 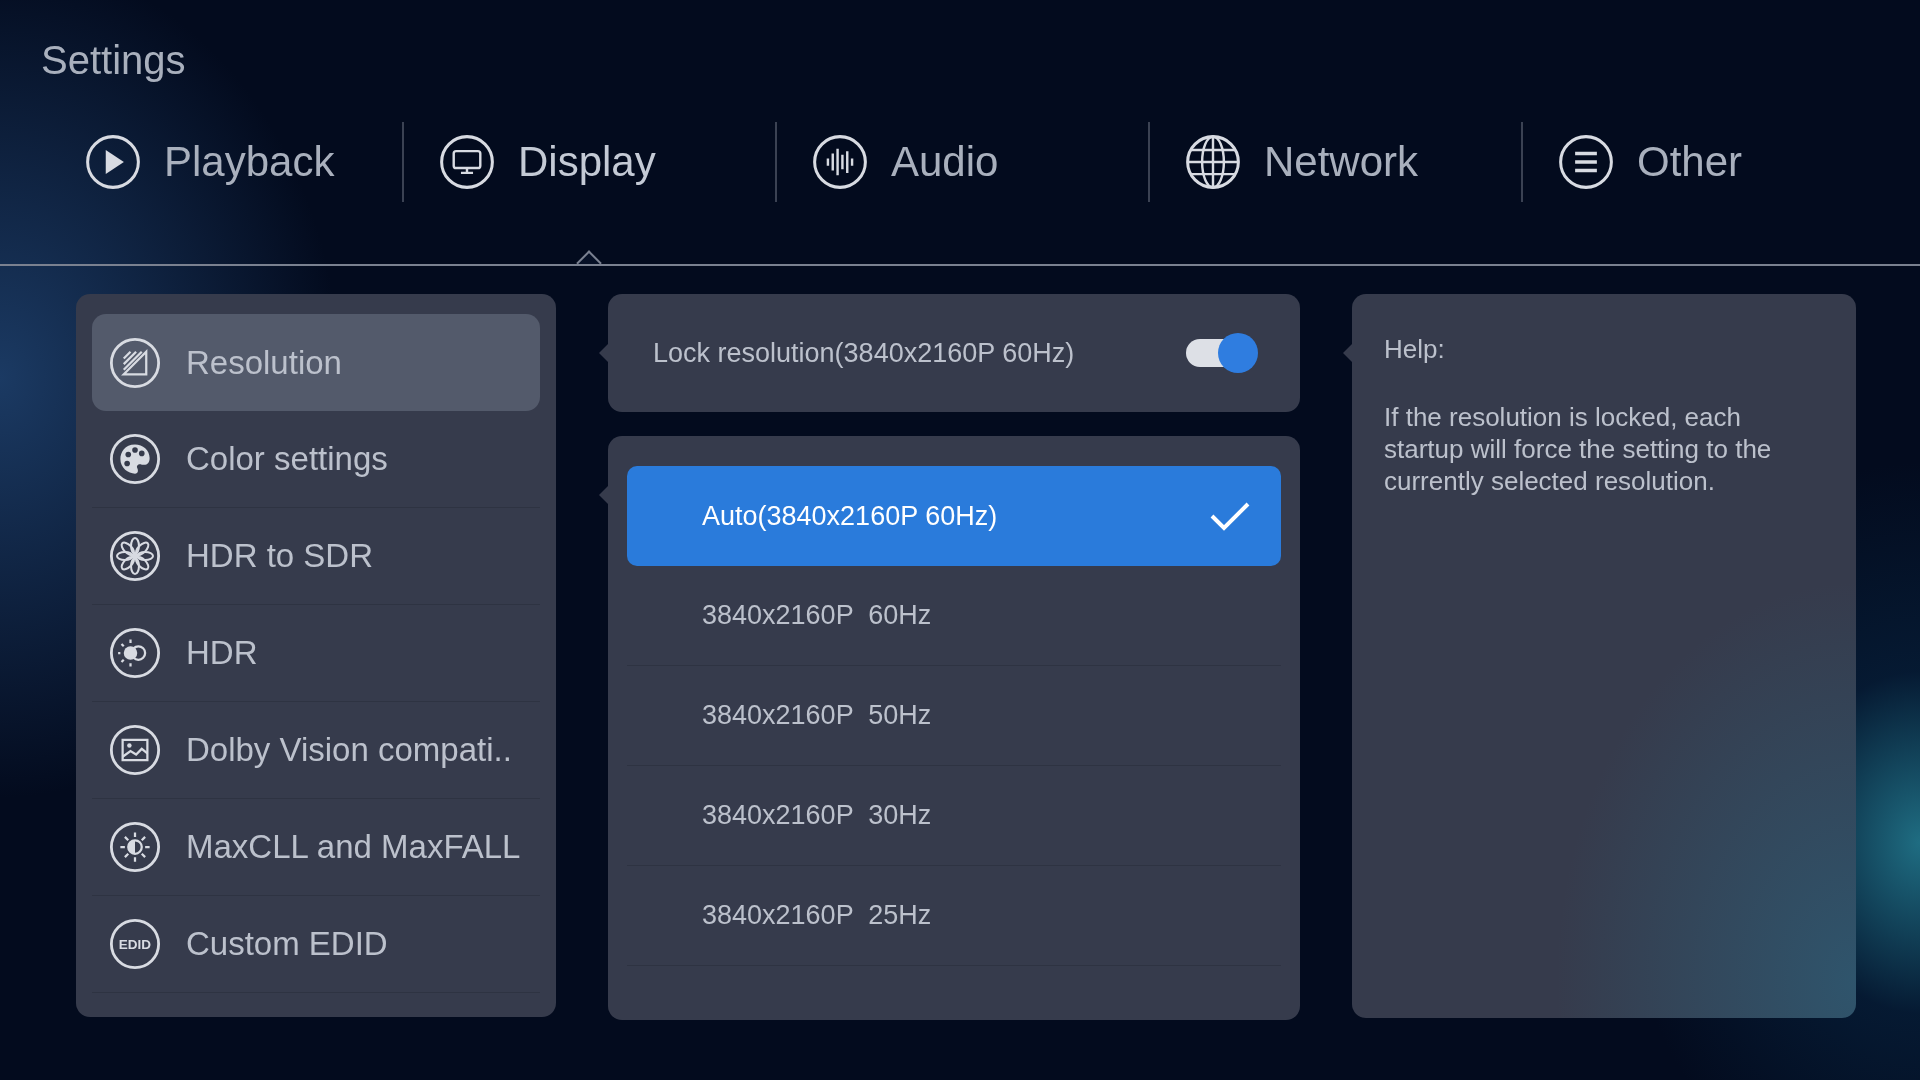 What do you see at coordinates (113, 60) in the screenshot?
I see `page-title: Settings` at bounding box center [113, 60].